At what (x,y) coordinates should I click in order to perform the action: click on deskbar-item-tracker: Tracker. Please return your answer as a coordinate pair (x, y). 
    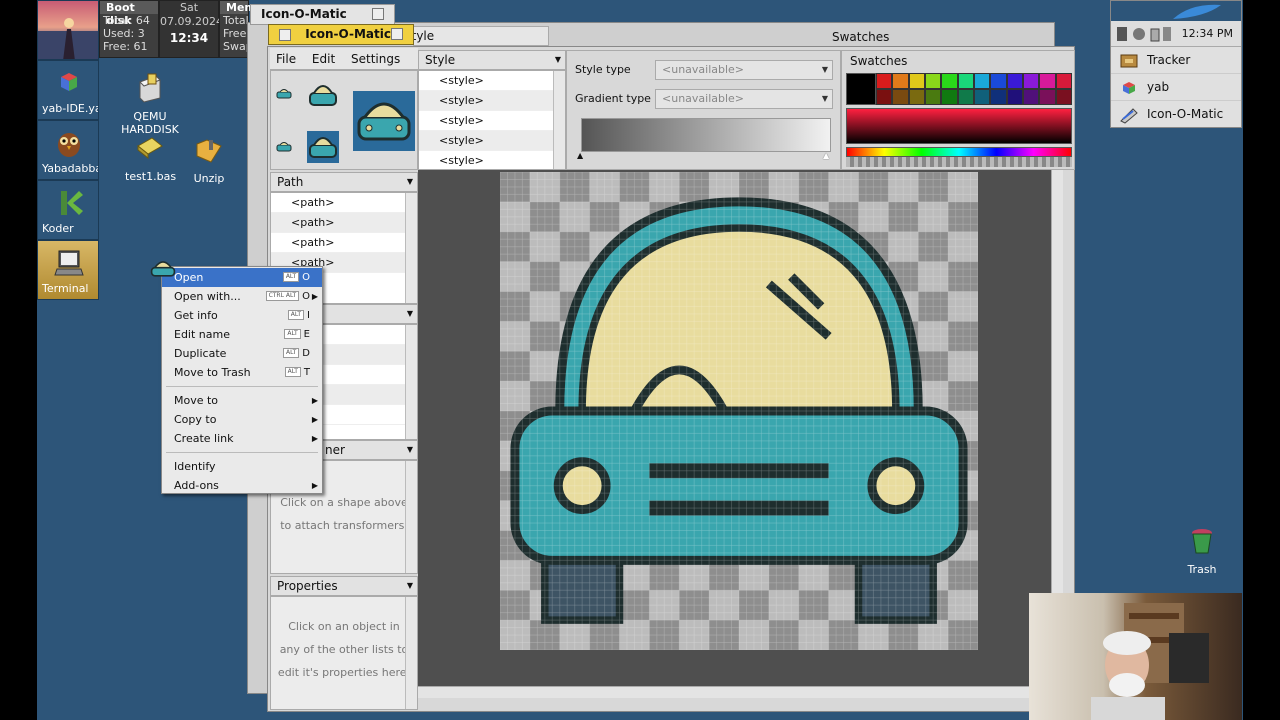
    Looking at the image, I should click on (1176, 60).